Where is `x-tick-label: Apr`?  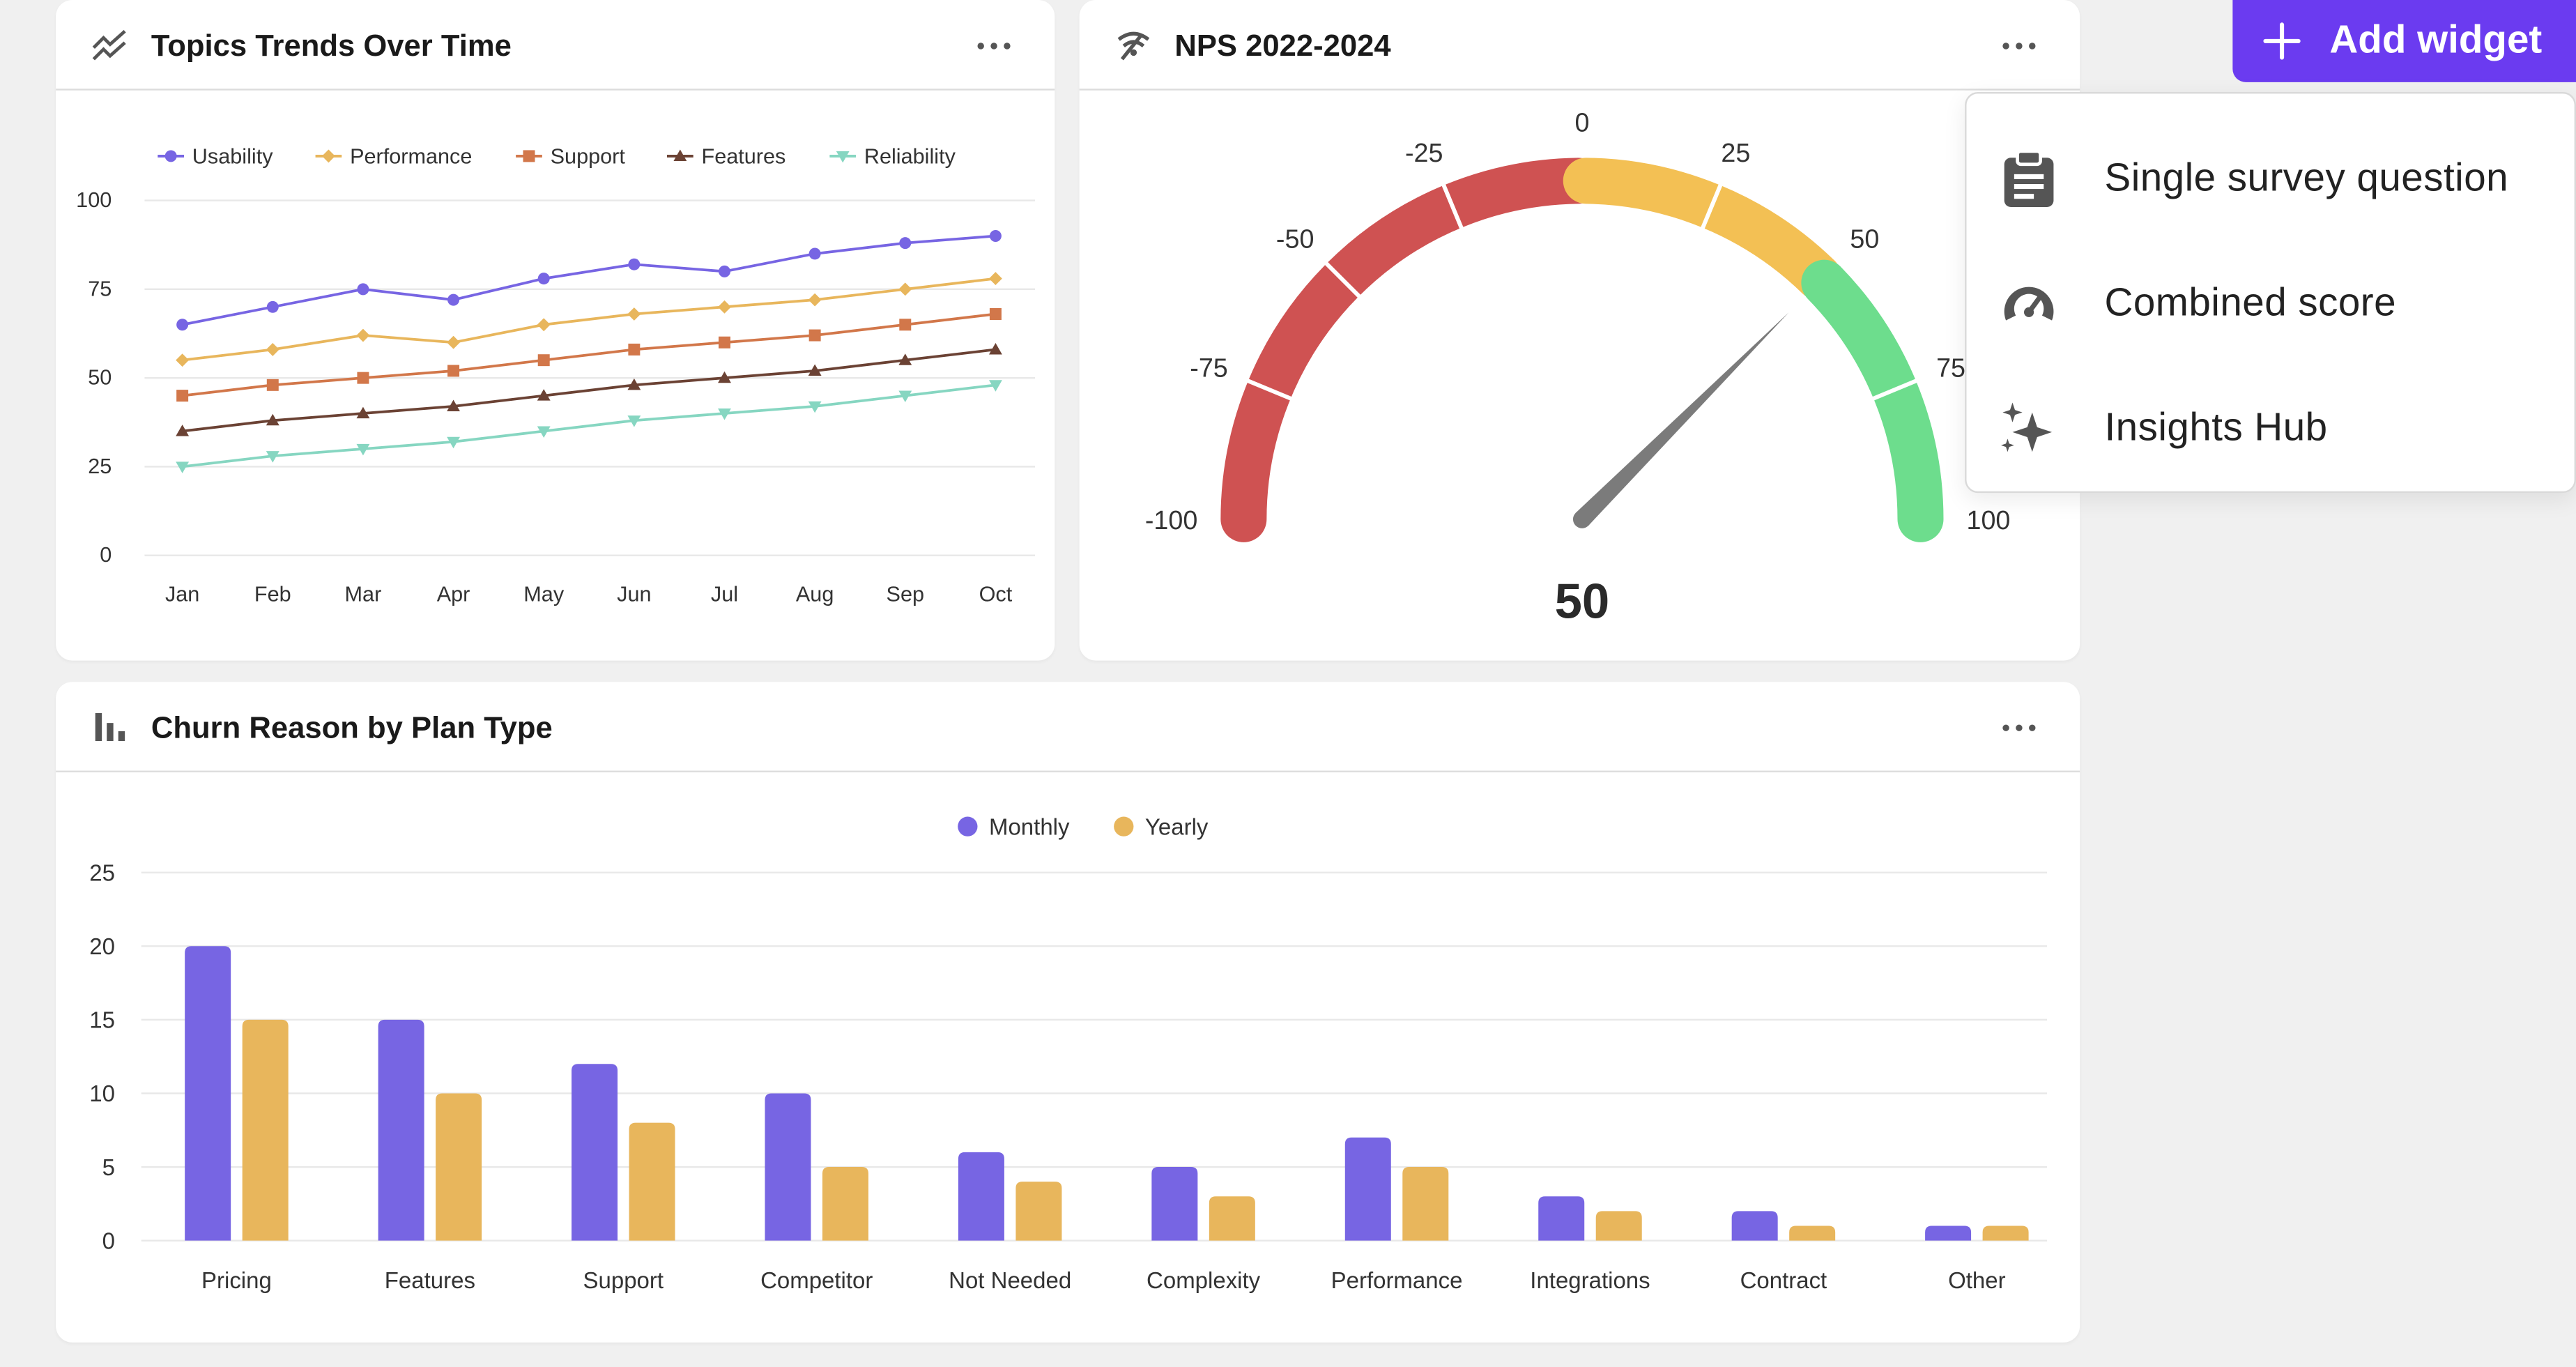 x-tick-label: Apr is located at coordinates (453, 594).